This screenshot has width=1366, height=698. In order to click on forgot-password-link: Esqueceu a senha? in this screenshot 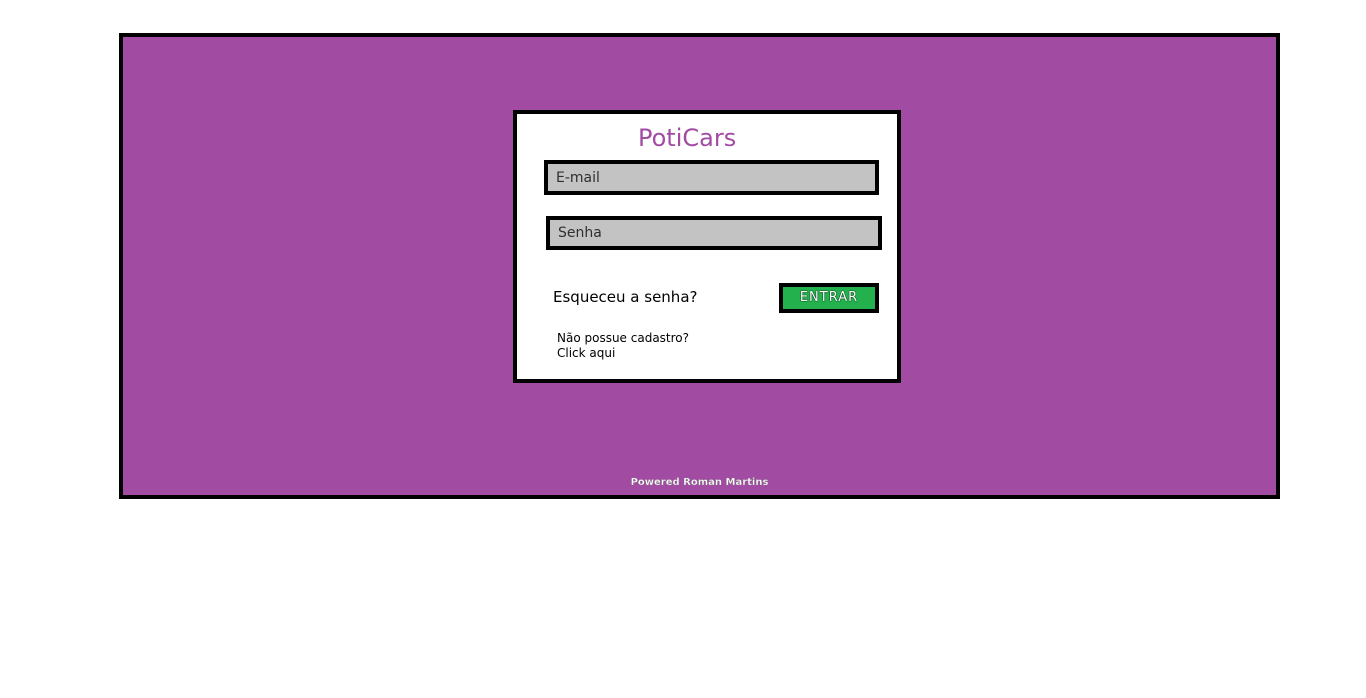, I will do `click(625, 297)`.